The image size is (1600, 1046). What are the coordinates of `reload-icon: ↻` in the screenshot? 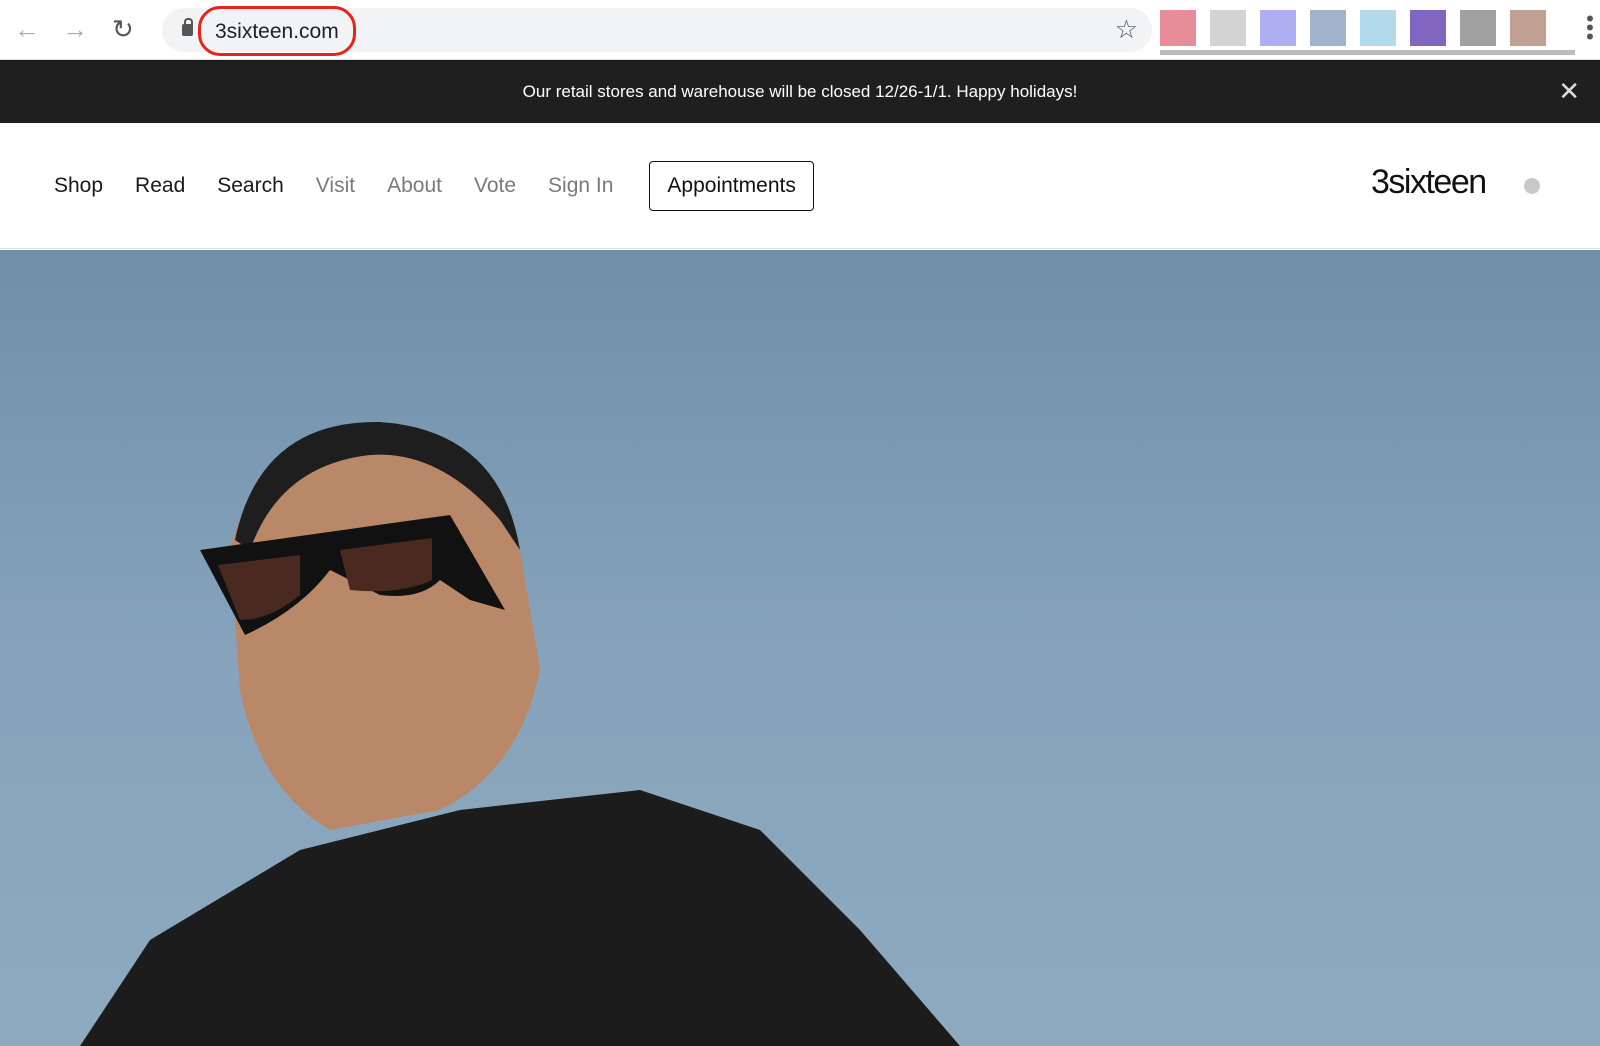 It's located at (123, 29).